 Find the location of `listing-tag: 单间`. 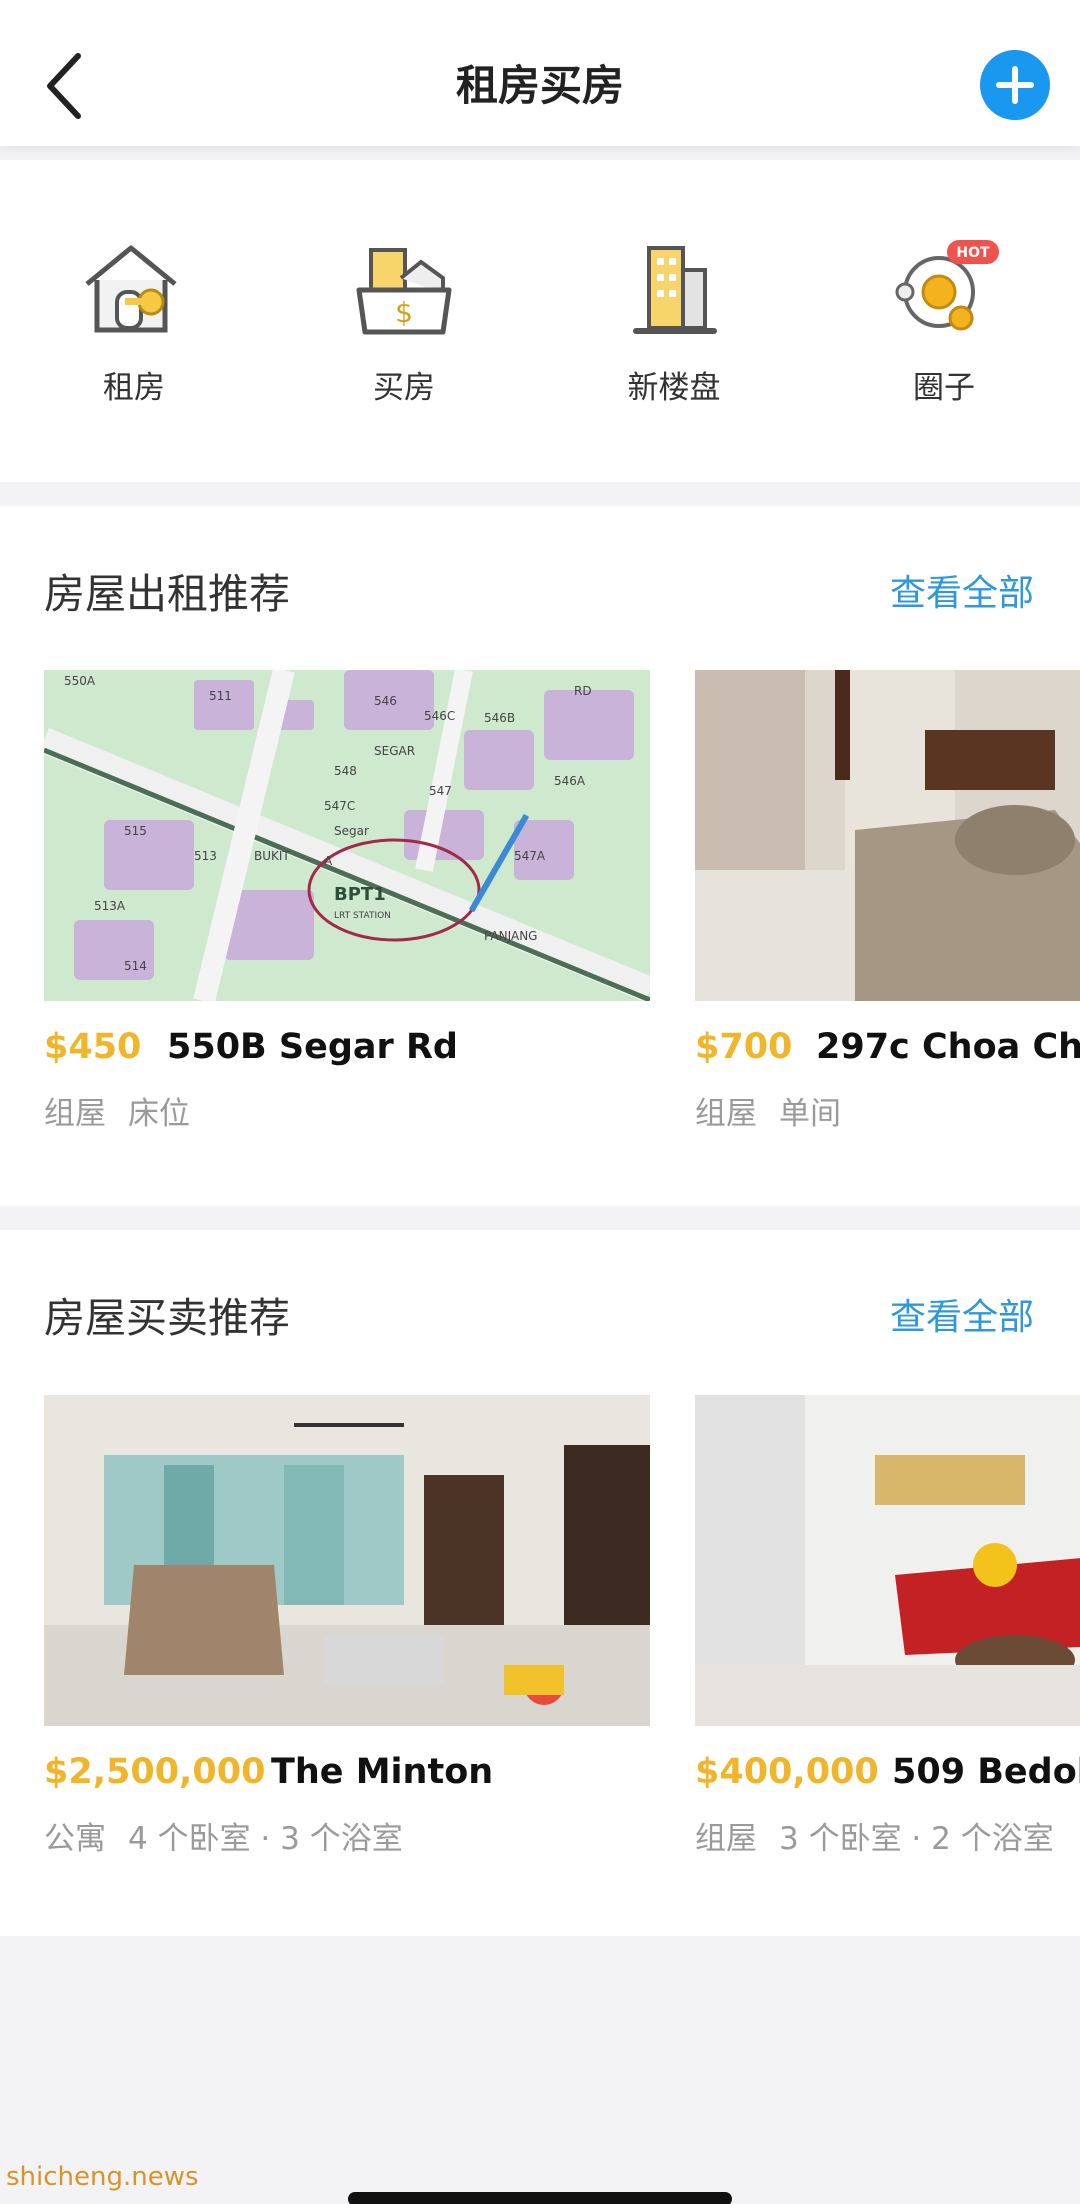

listing-tag: 单间 is located at coordinates (810, 1114).